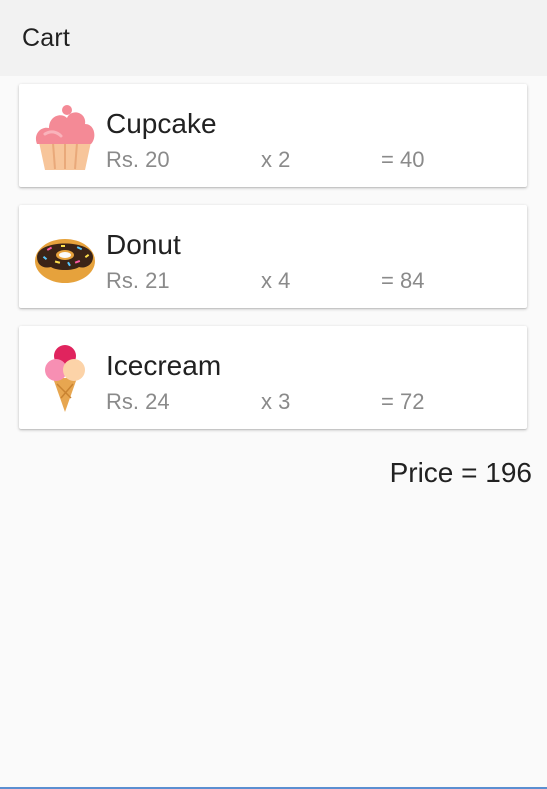 The height and width of the screenshot is (789, 547). Describe the element at coordinates (65, 136) in the screenshot. I see `cupcake-icon` at that location.